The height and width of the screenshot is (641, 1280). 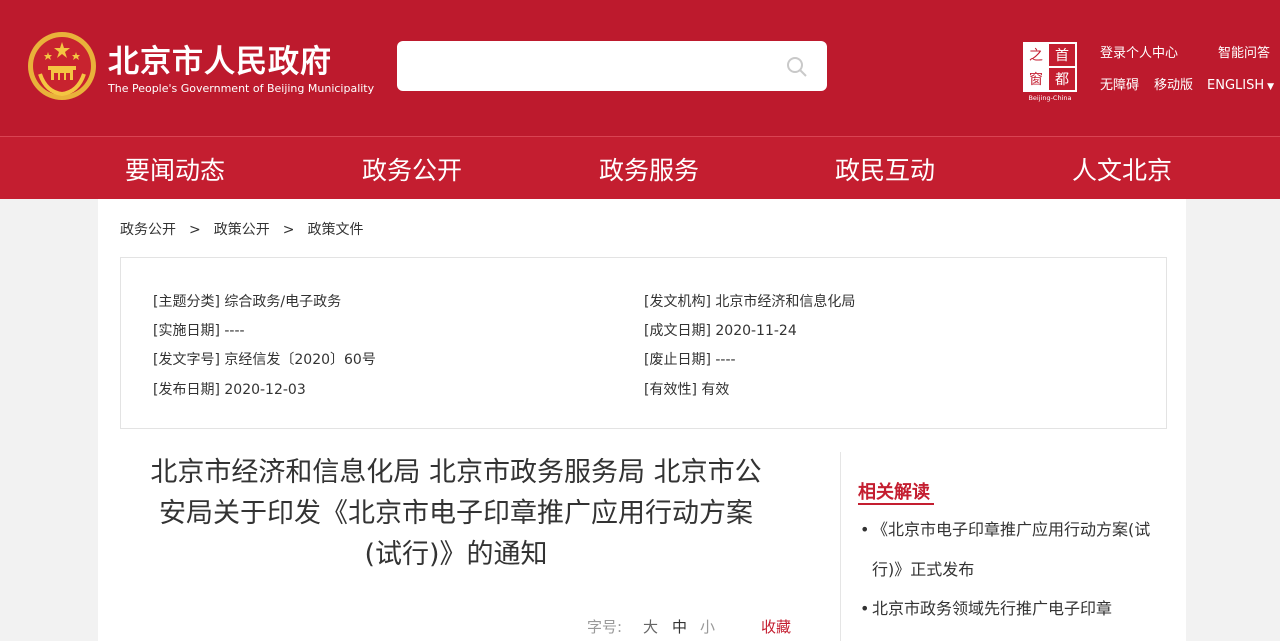 I want to click on related-item-label: 北京市政务领域先行推广电子印章, so click(x=992, y=608).